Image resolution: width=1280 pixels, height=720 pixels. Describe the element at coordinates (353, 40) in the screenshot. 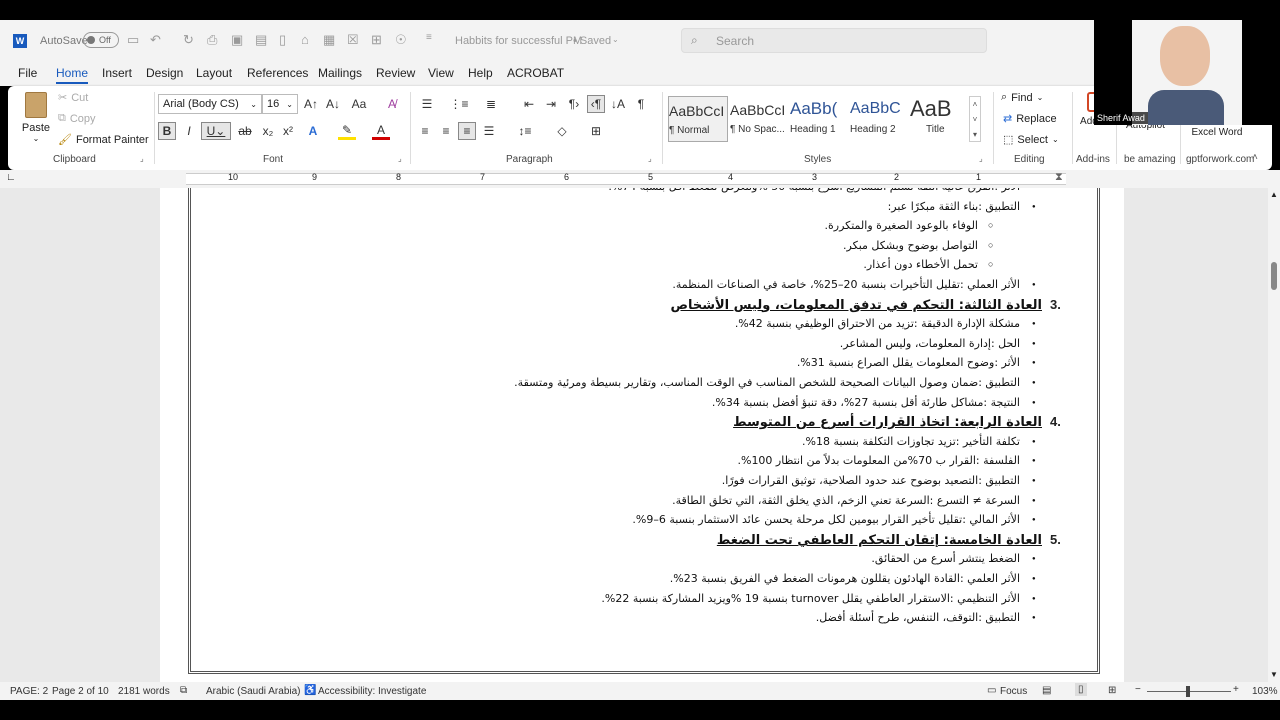

I see `check-icon: ☒` at that location.